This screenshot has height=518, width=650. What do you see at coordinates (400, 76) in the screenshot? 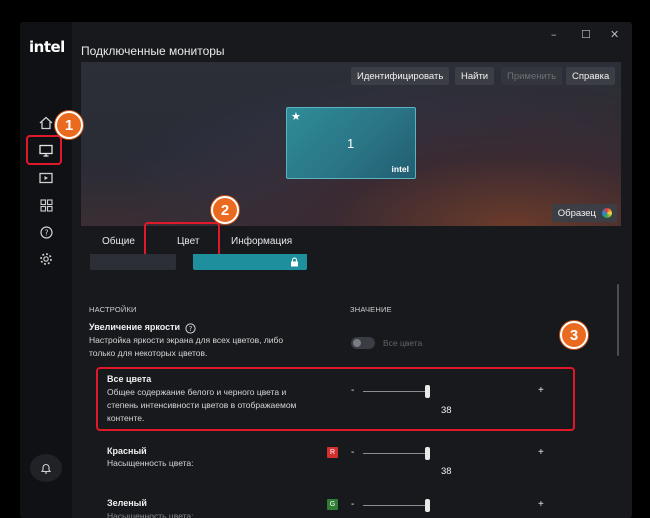
I see `identify-button: Идентифицировать` at bounding box center [400, 76].